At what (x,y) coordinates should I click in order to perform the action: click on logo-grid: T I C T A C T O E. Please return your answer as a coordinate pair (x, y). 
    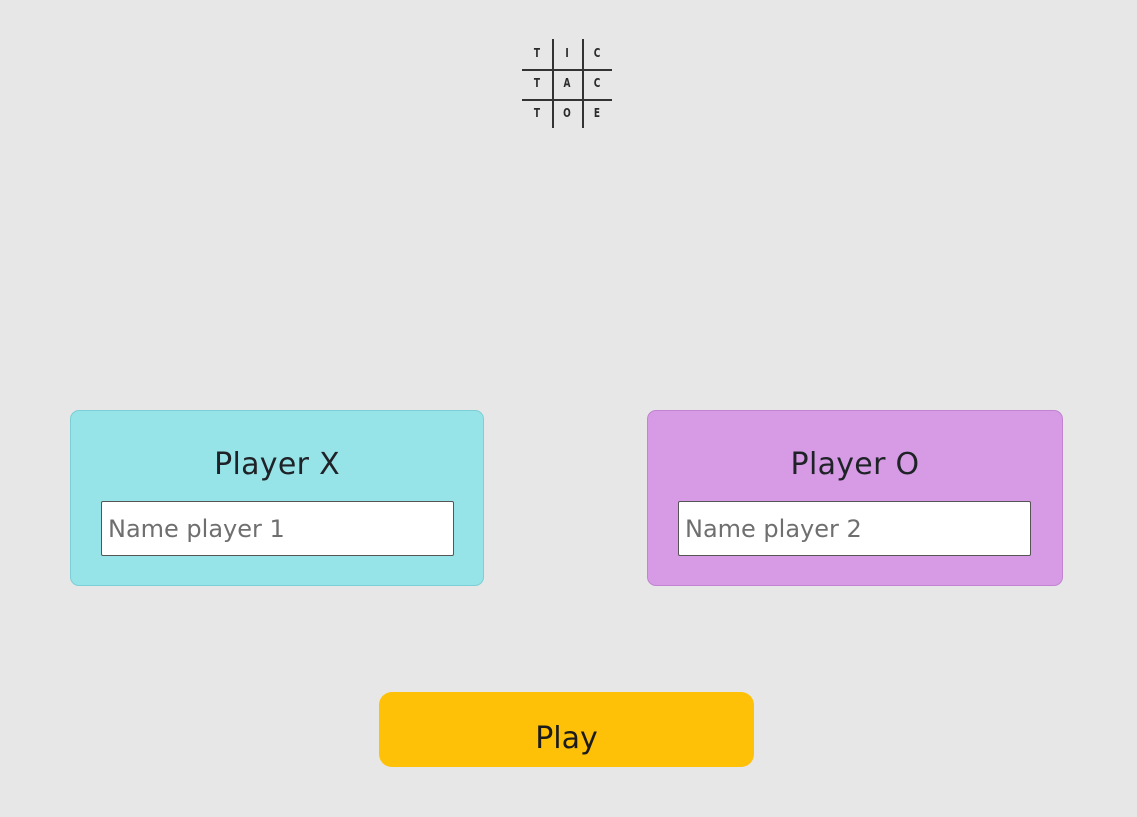
    Looking at the image, I should click on (567, 83).